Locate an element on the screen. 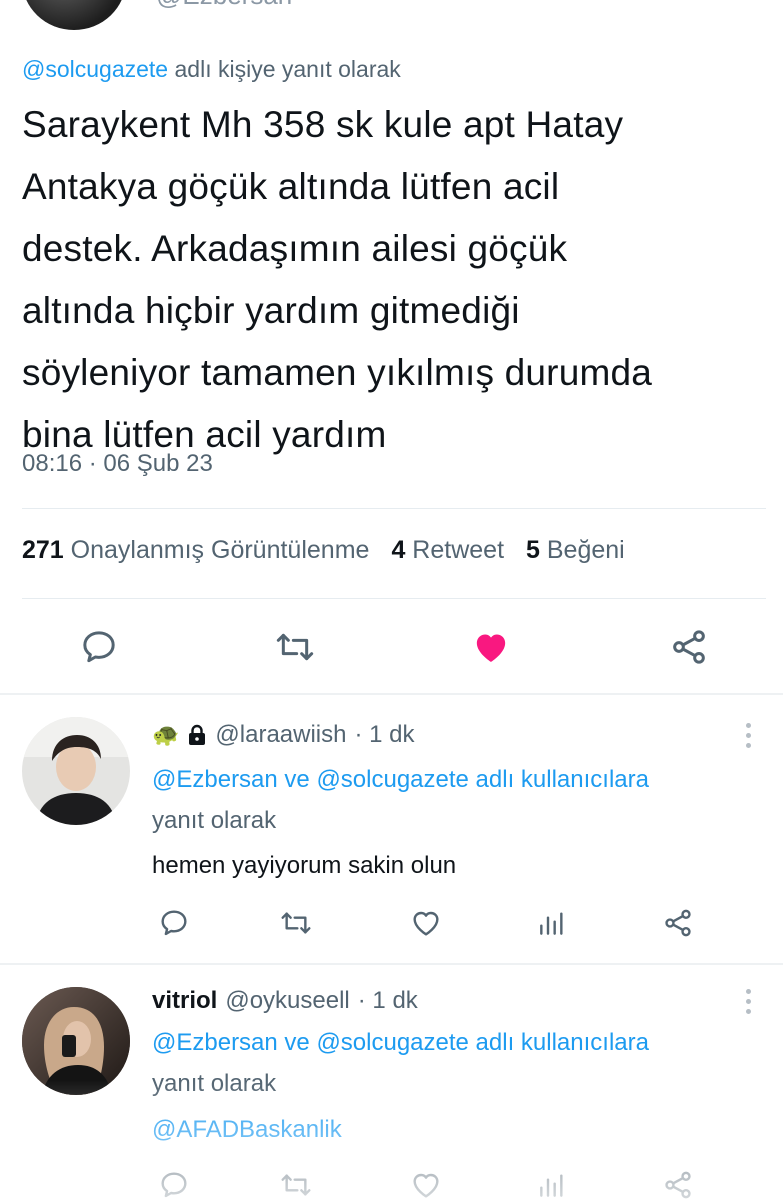 The width and height of the screenshot is (783, 1200). reply-mention: @AFADBaskanlik is located at coordinates (247, 1130).